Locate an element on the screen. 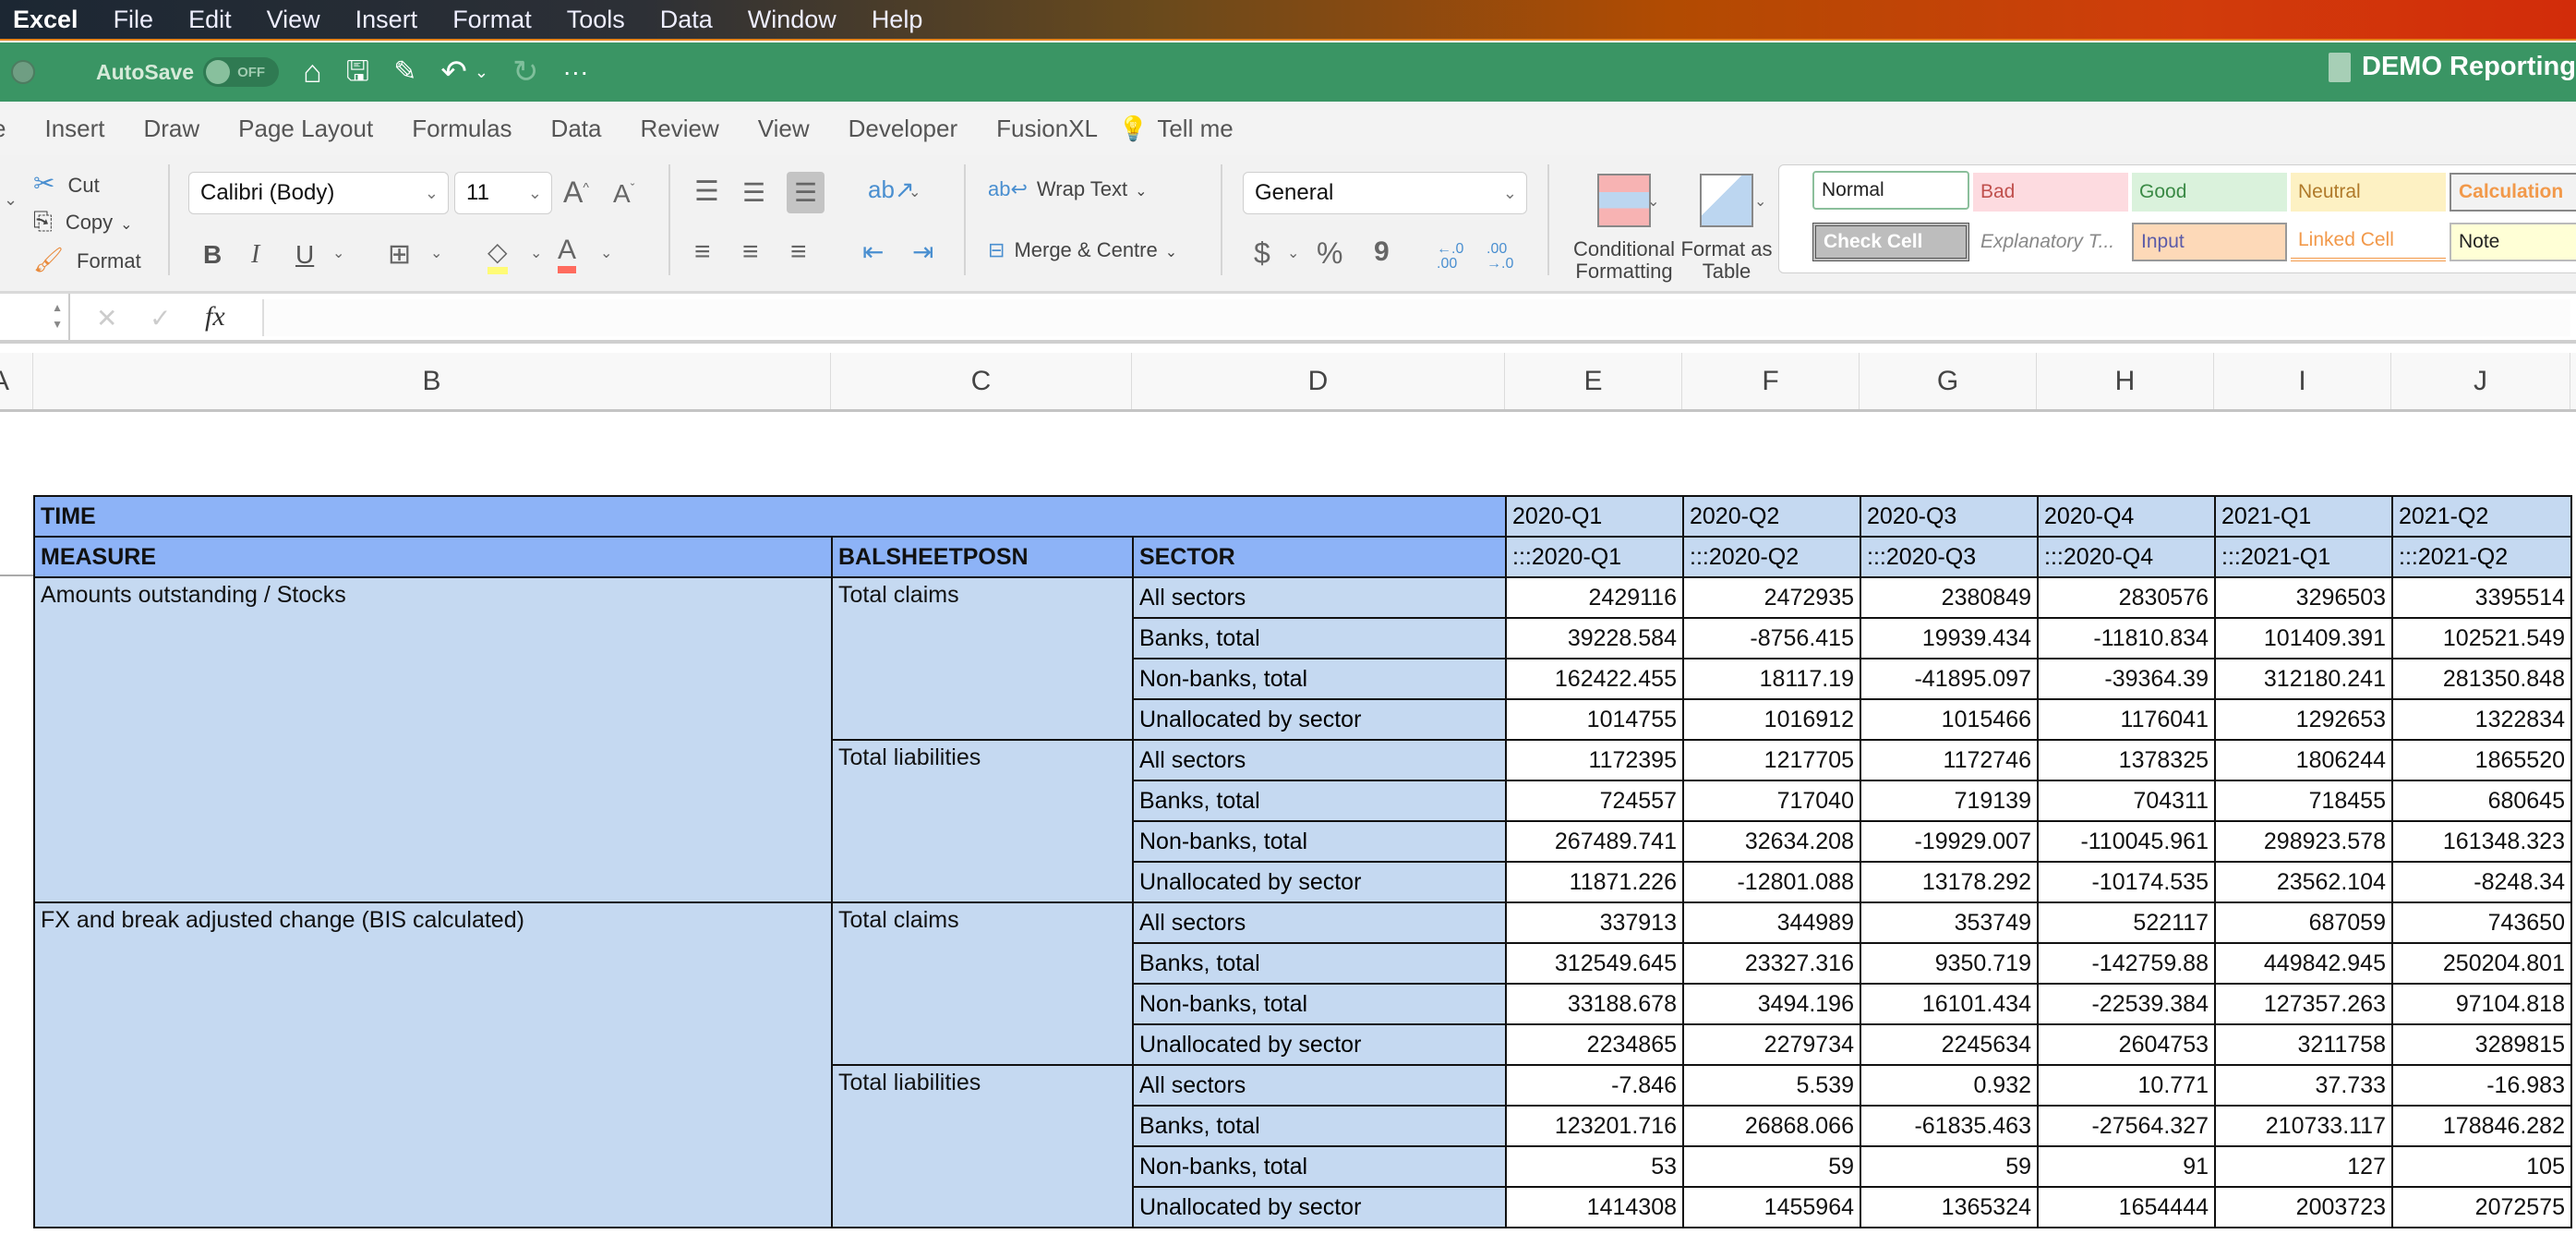  value-cell: 250204.801 is located at coordinates (2481, 964).